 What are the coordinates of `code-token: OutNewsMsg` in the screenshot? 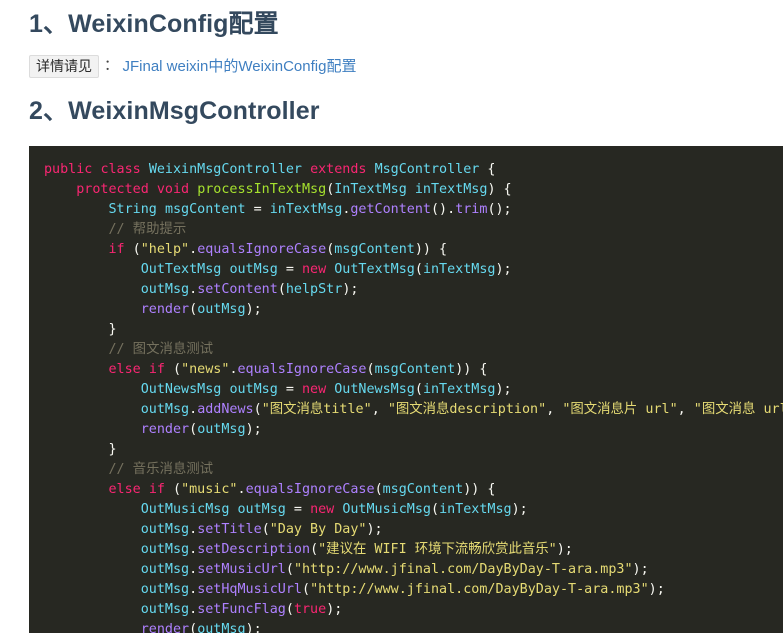 It's located at (374, 389).